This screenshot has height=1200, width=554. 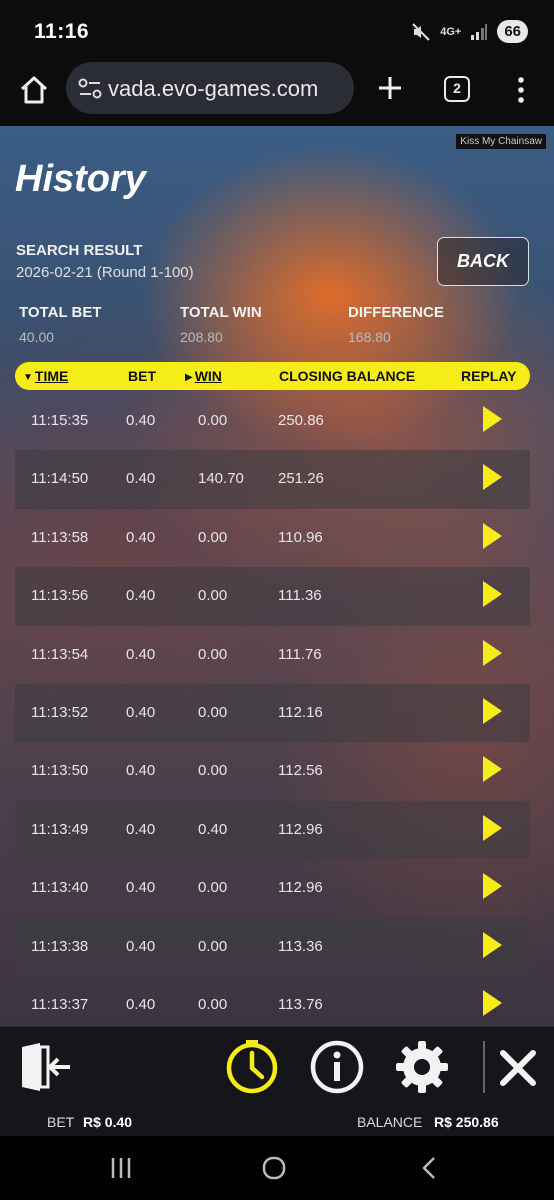 I want to click on sort-play-icon: ▶, so click(x=189, y=377).